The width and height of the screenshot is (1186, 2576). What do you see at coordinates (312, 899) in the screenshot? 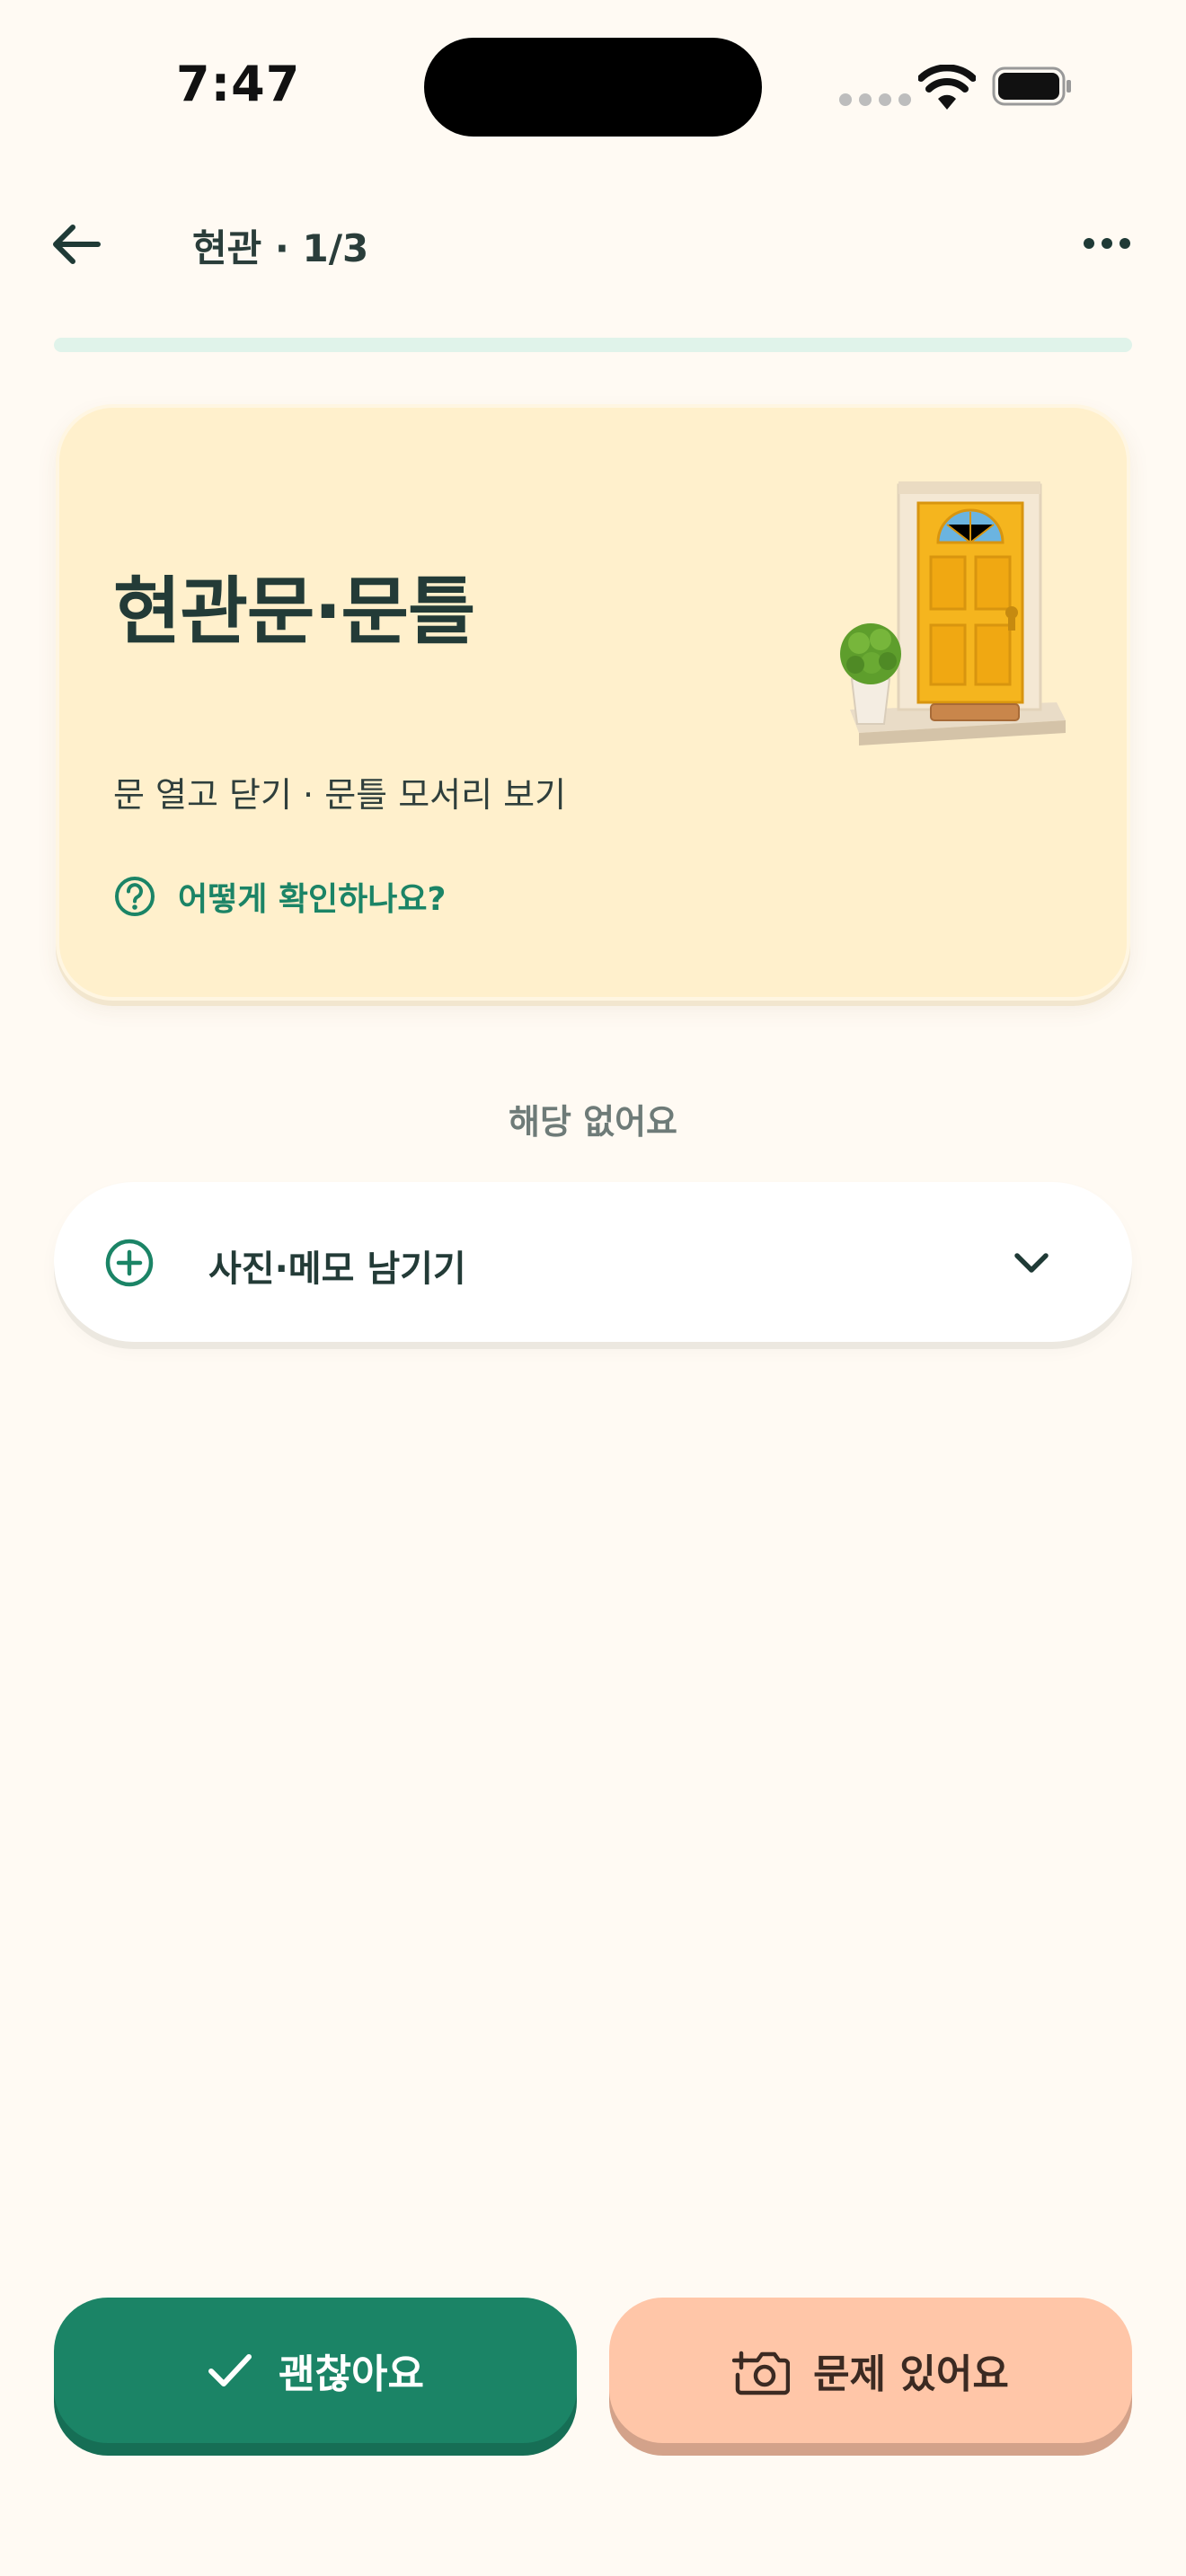
I see `help-link-label: 어떻게 확인하나요?` at bounding box center [312, 899].